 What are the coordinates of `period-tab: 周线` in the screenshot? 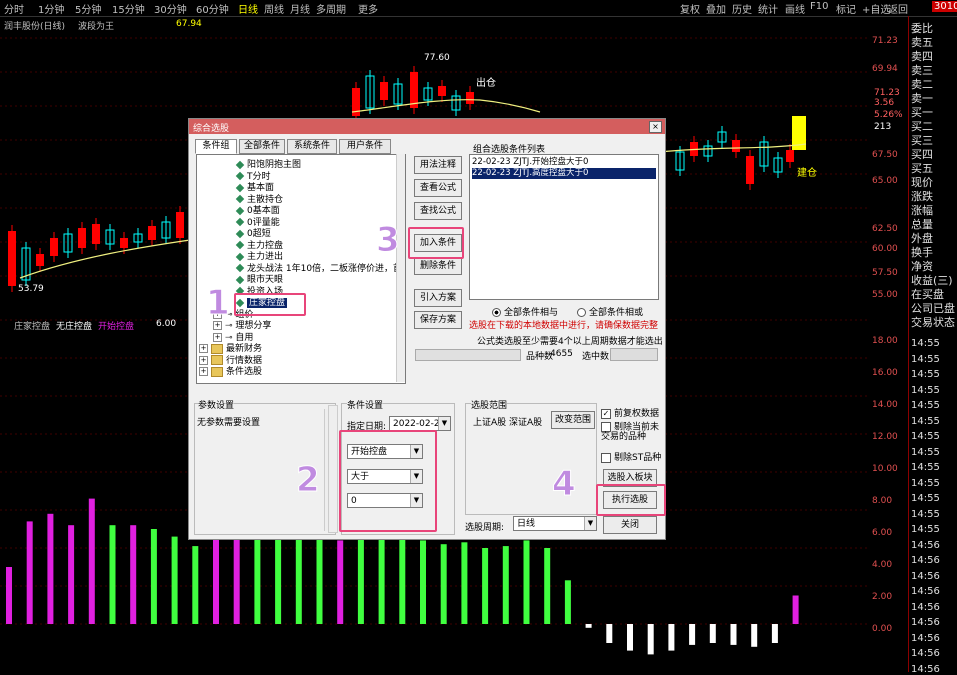 It's located at (274, 8).